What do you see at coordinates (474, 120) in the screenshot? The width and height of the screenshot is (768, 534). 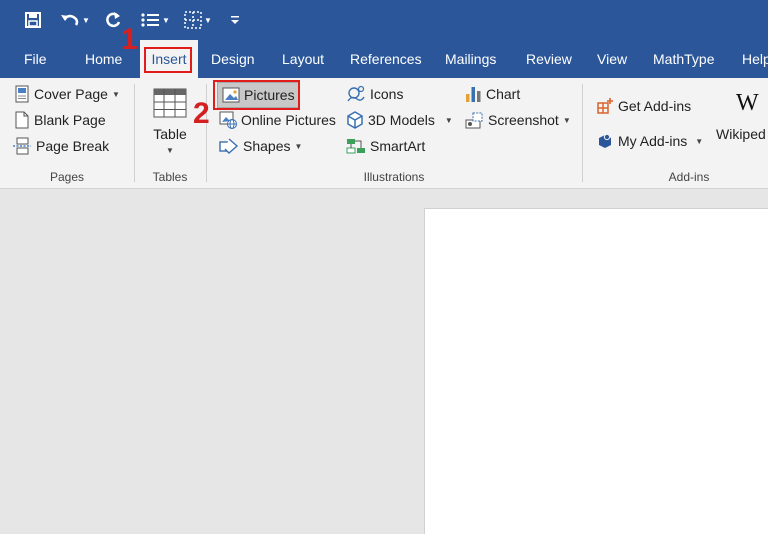 I see `screenshot-icon` at bounding box center [474, 120].